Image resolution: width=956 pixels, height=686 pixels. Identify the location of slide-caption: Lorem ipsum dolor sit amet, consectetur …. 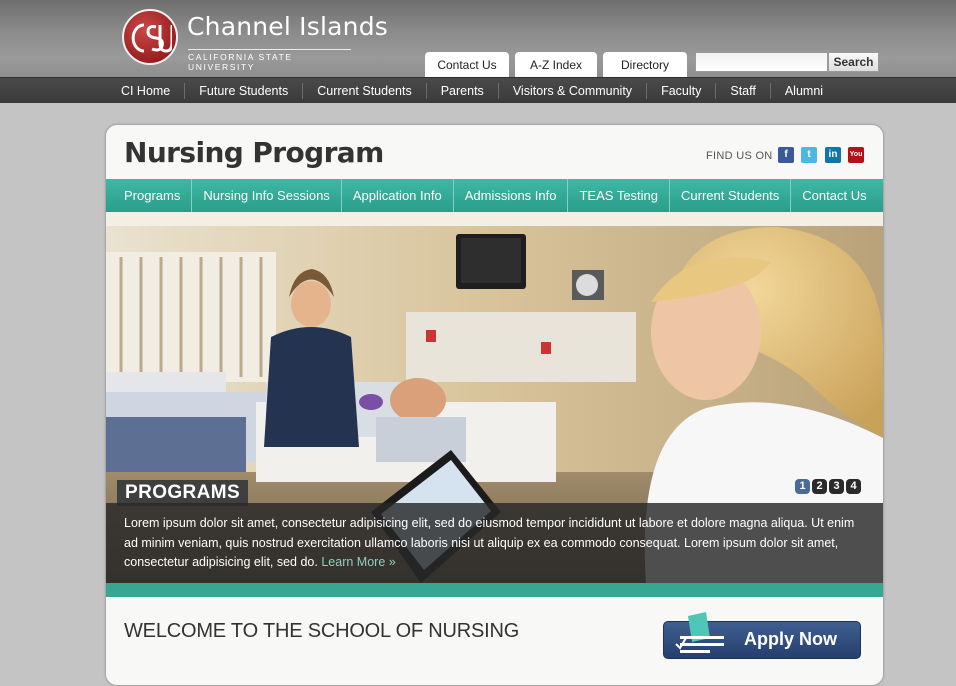
(494, 543).